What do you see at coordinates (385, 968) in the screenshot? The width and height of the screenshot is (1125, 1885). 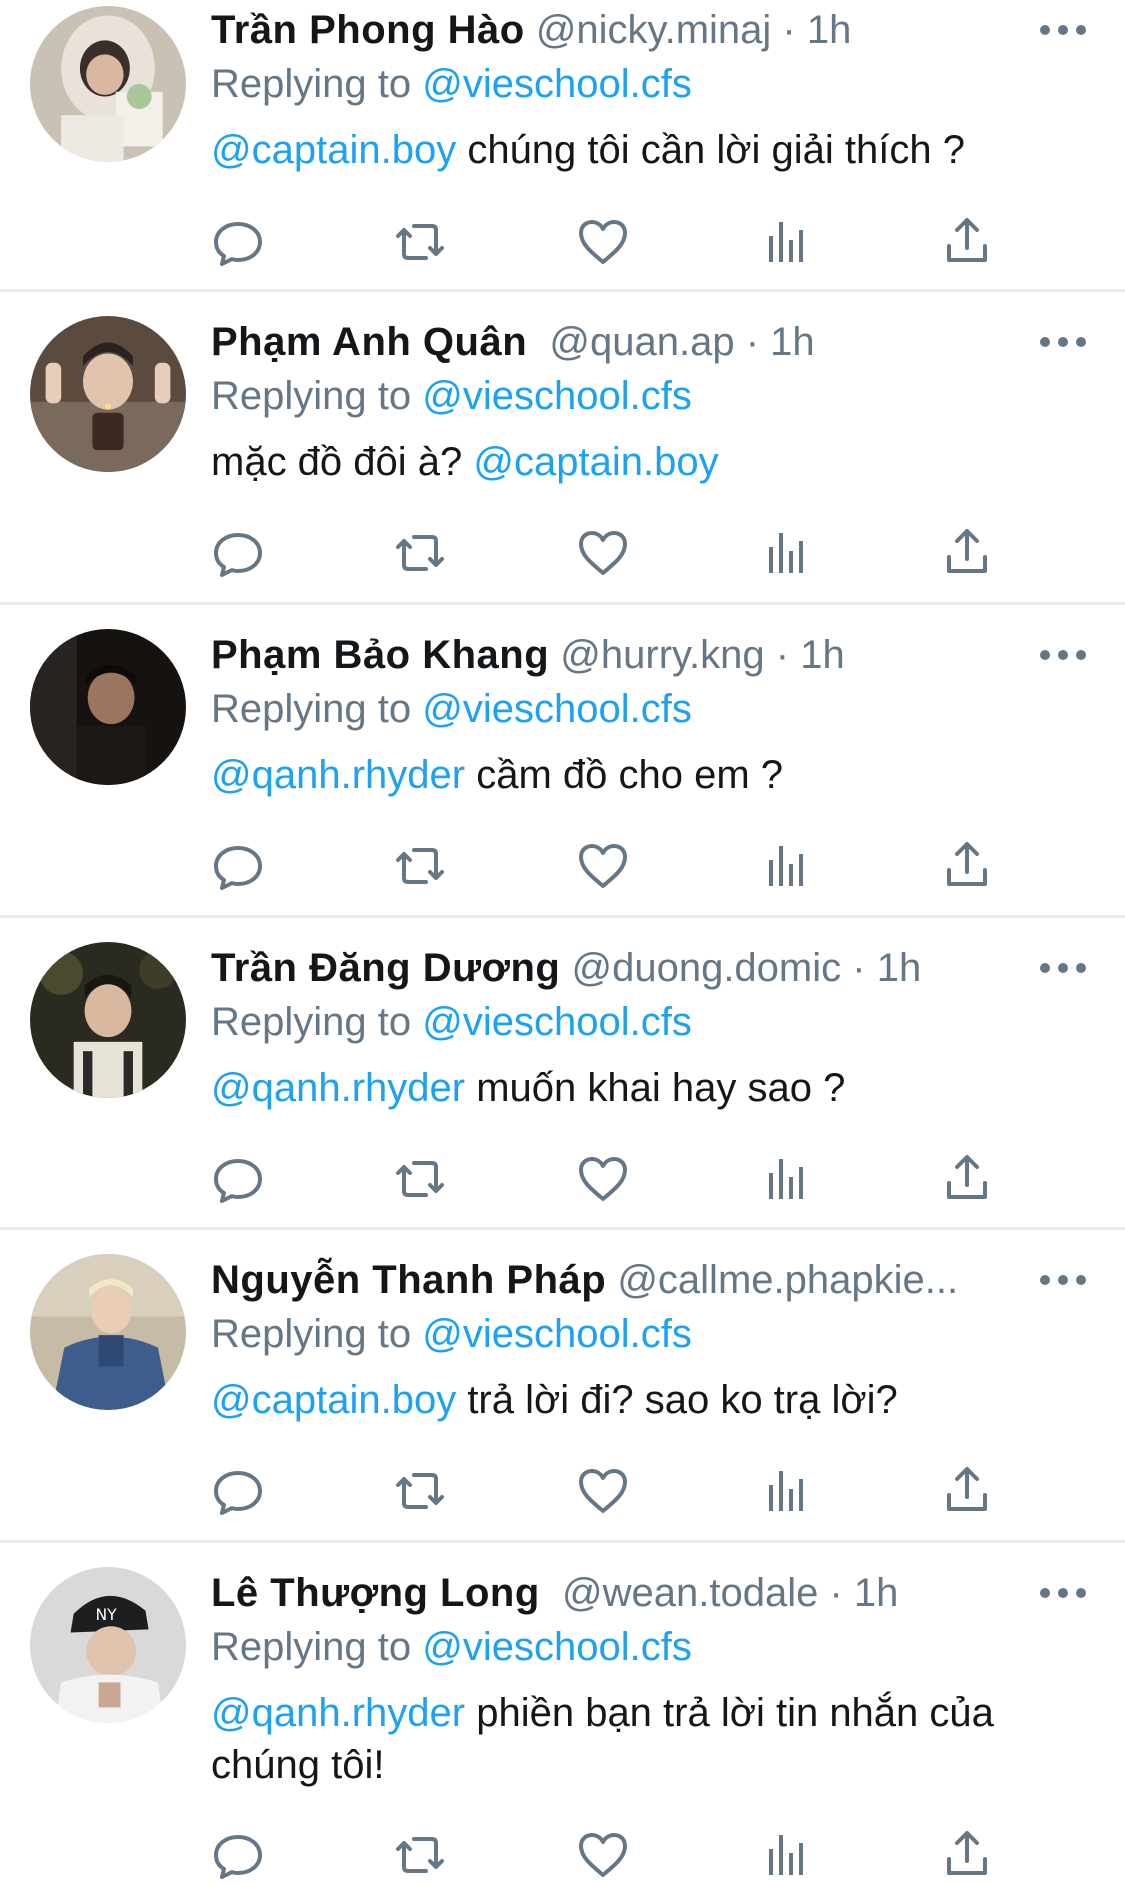 I see `display-name: Trần Đăng Dương` at bounding box center [385, 968].